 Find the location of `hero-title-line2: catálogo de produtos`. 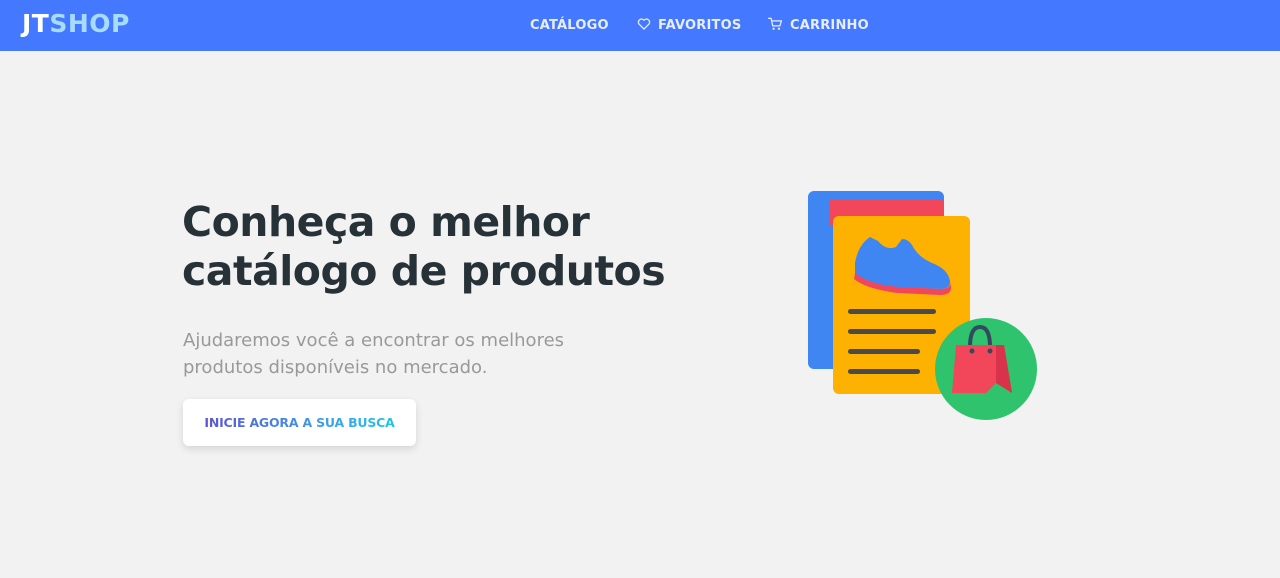

hero-title-line2: catálogo de produtos is located at coordinates (424, 271).